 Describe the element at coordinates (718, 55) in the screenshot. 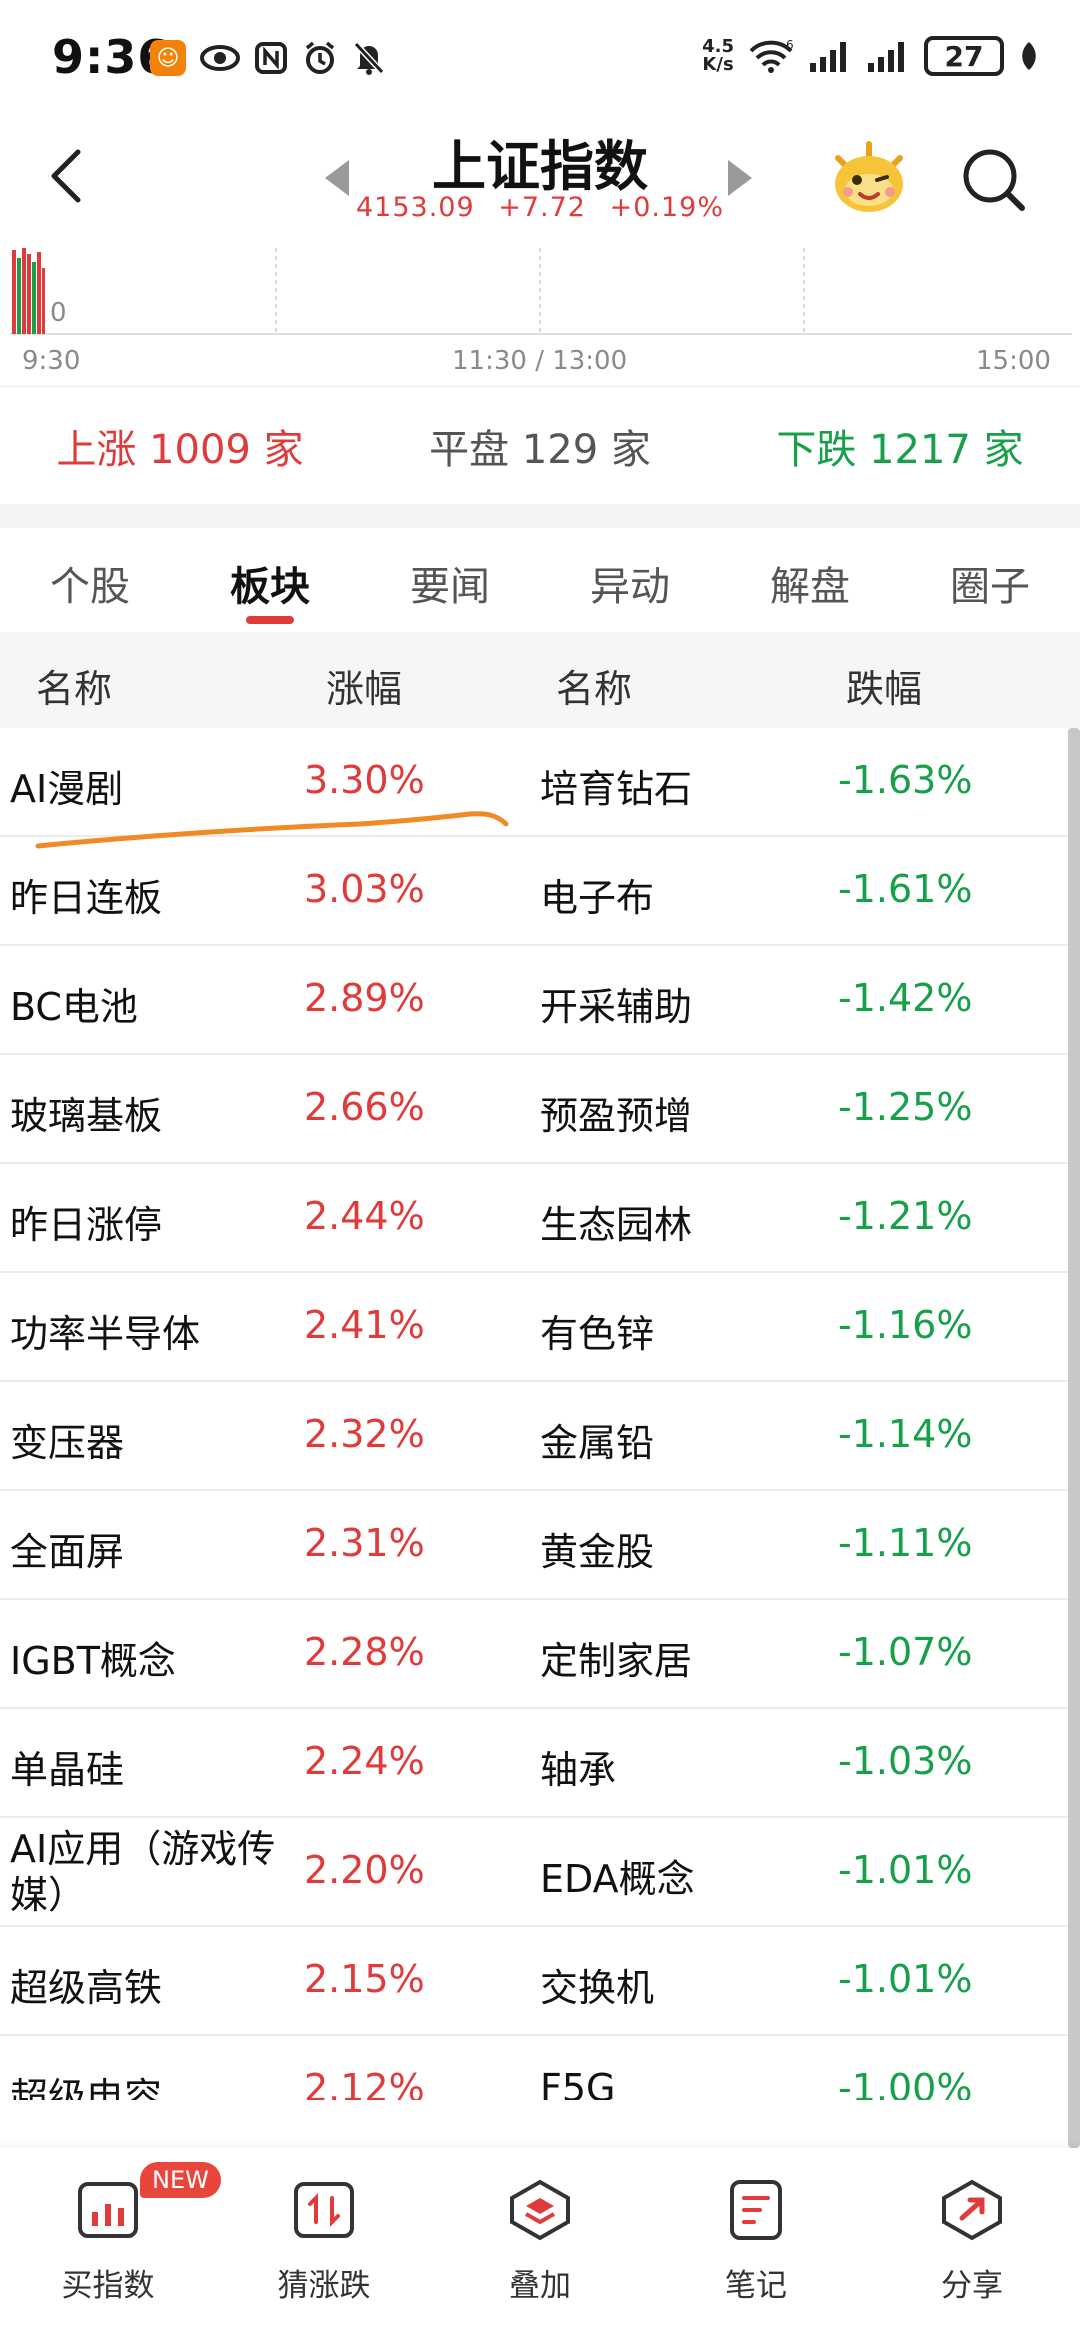

I see `net-speed: 4.5 K/s` at that location.